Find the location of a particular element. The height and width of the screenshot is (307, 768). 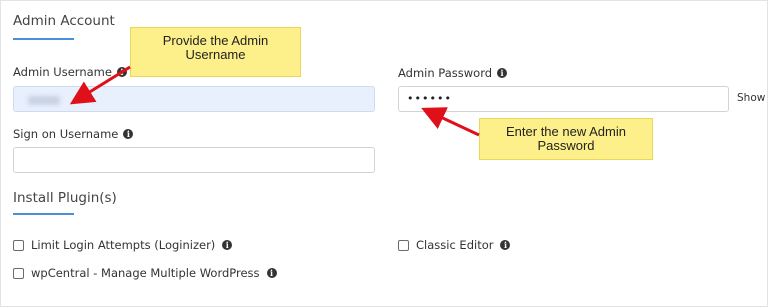

username-arrow is located at coordinates (100, 85).